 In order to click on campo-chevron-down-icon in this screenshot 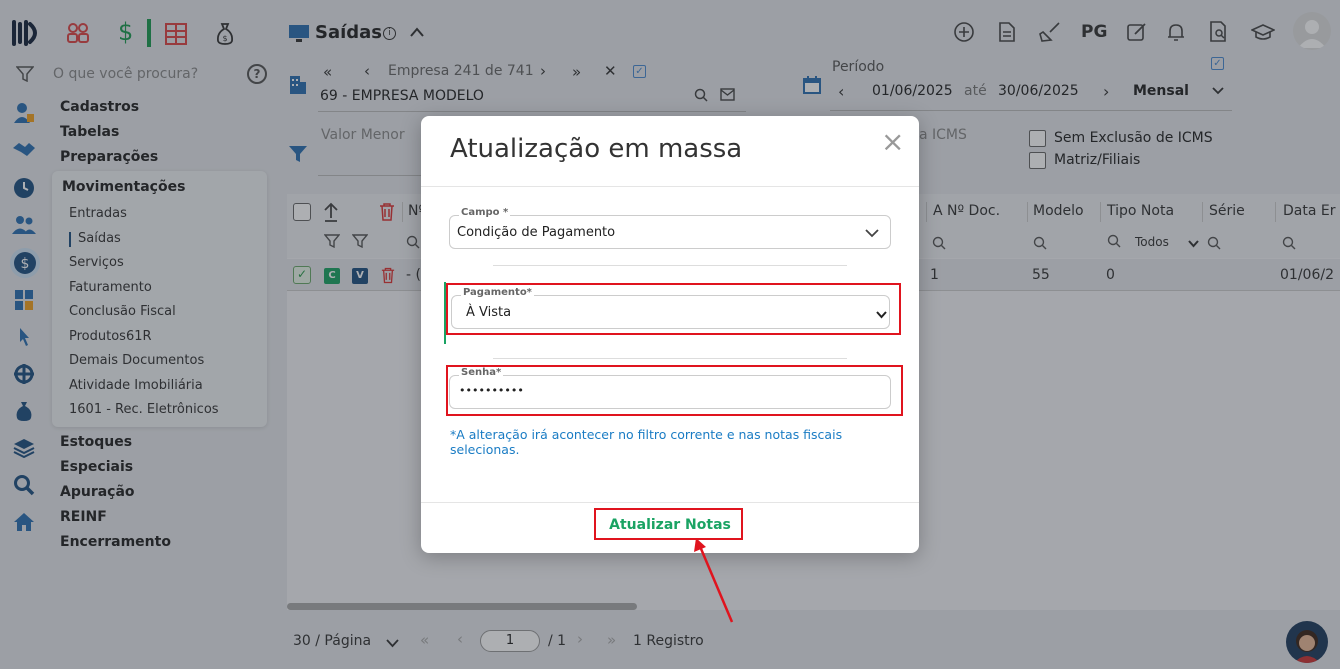, I will do `click(872, 234)`.